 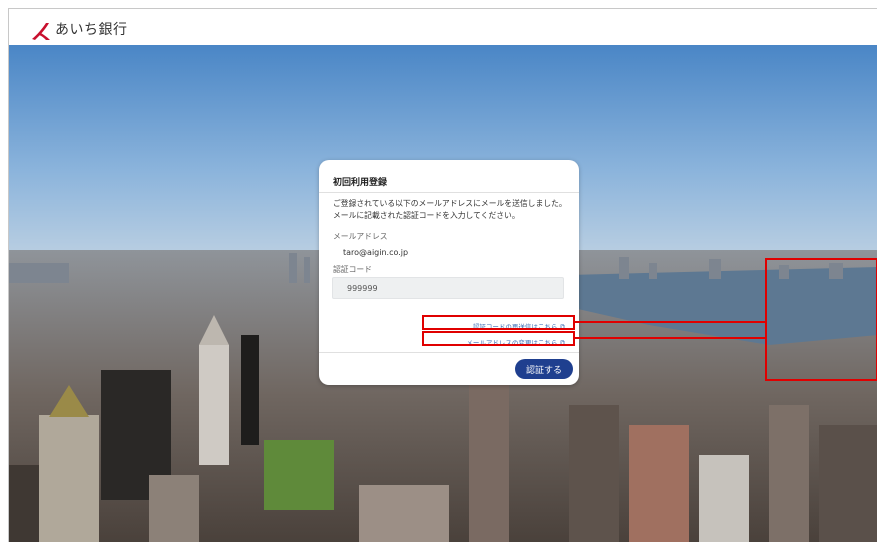 What do you see at coordinates (515, 327) in the screenshot?
I see `resend-code-link-label: 認証コードの再送信はこちら` at bounding box center [515, 327].